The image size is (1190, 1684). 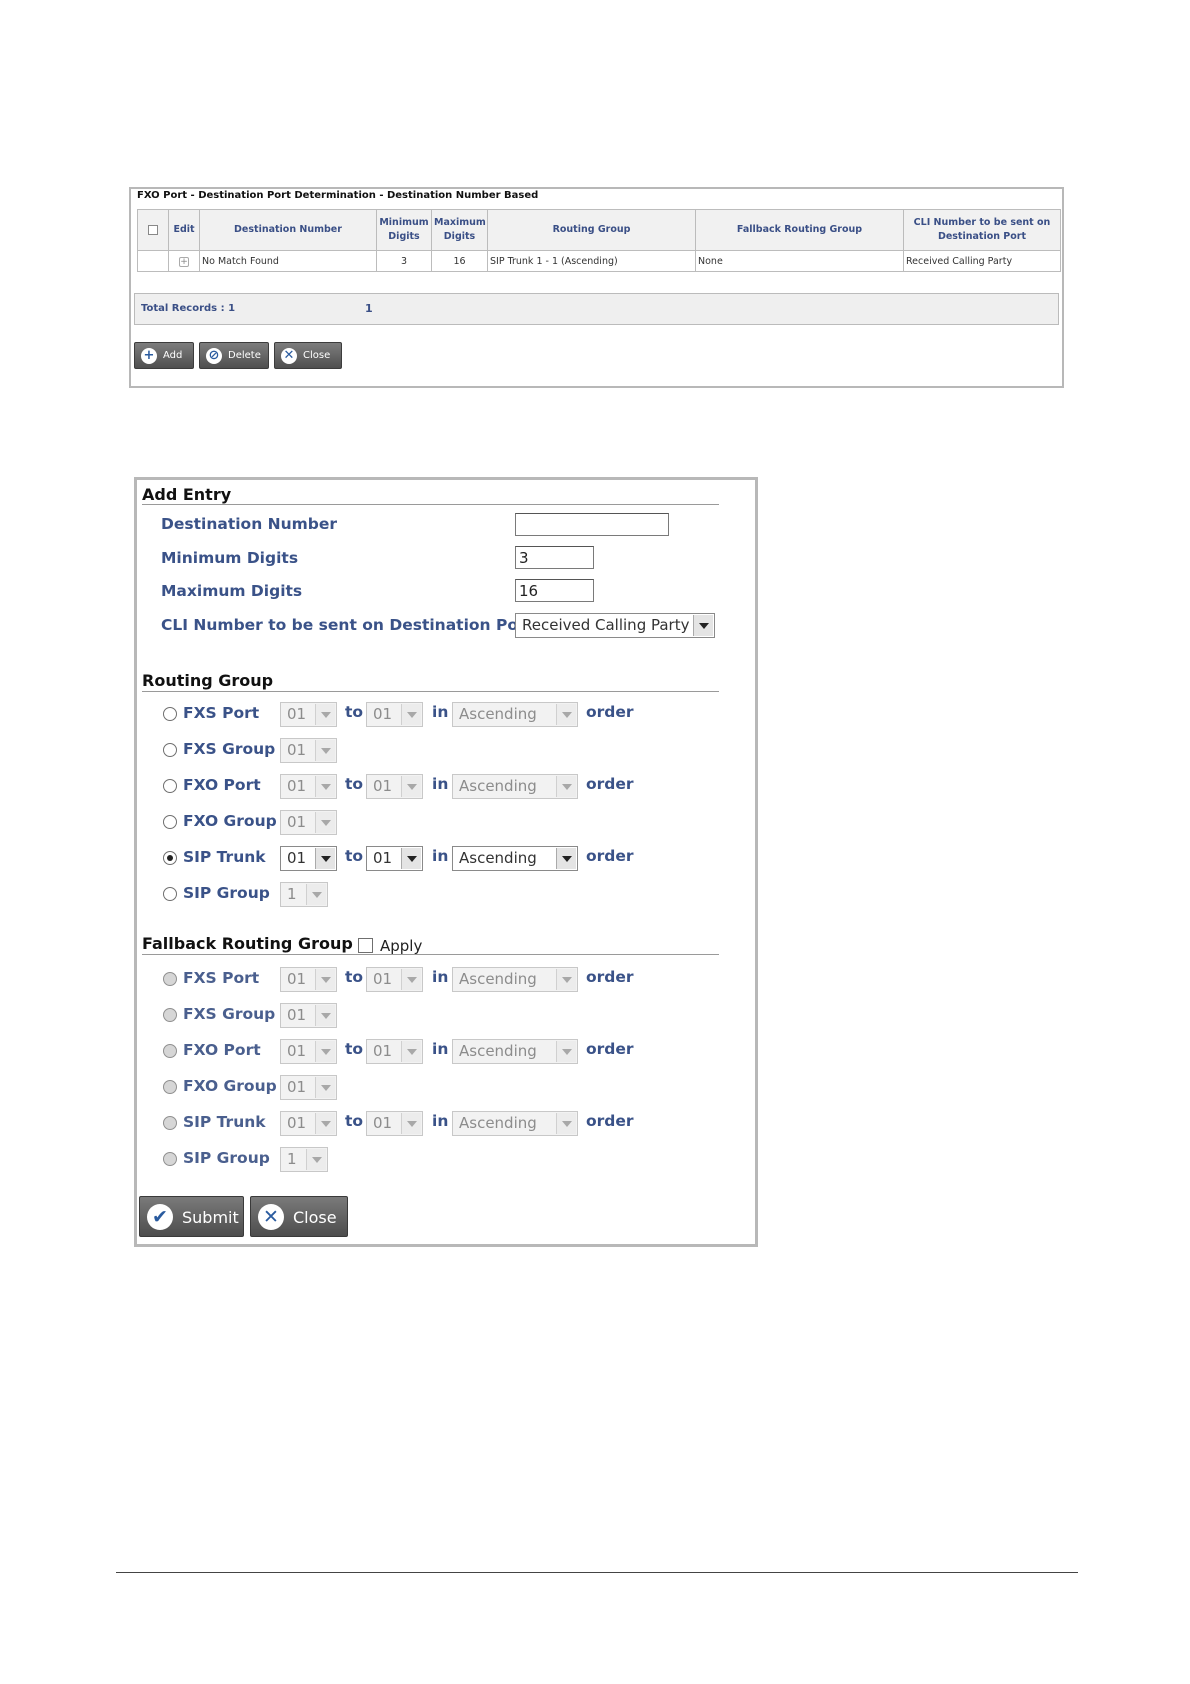 I want to click on column-header-routing-group: Routing Group, so click(x=591, y=230).